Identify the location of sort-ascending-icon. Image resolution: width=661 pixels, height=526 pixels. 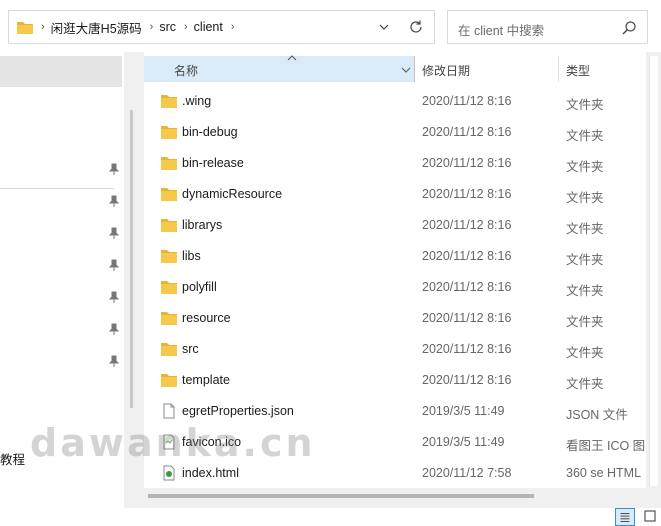
(292, 58).